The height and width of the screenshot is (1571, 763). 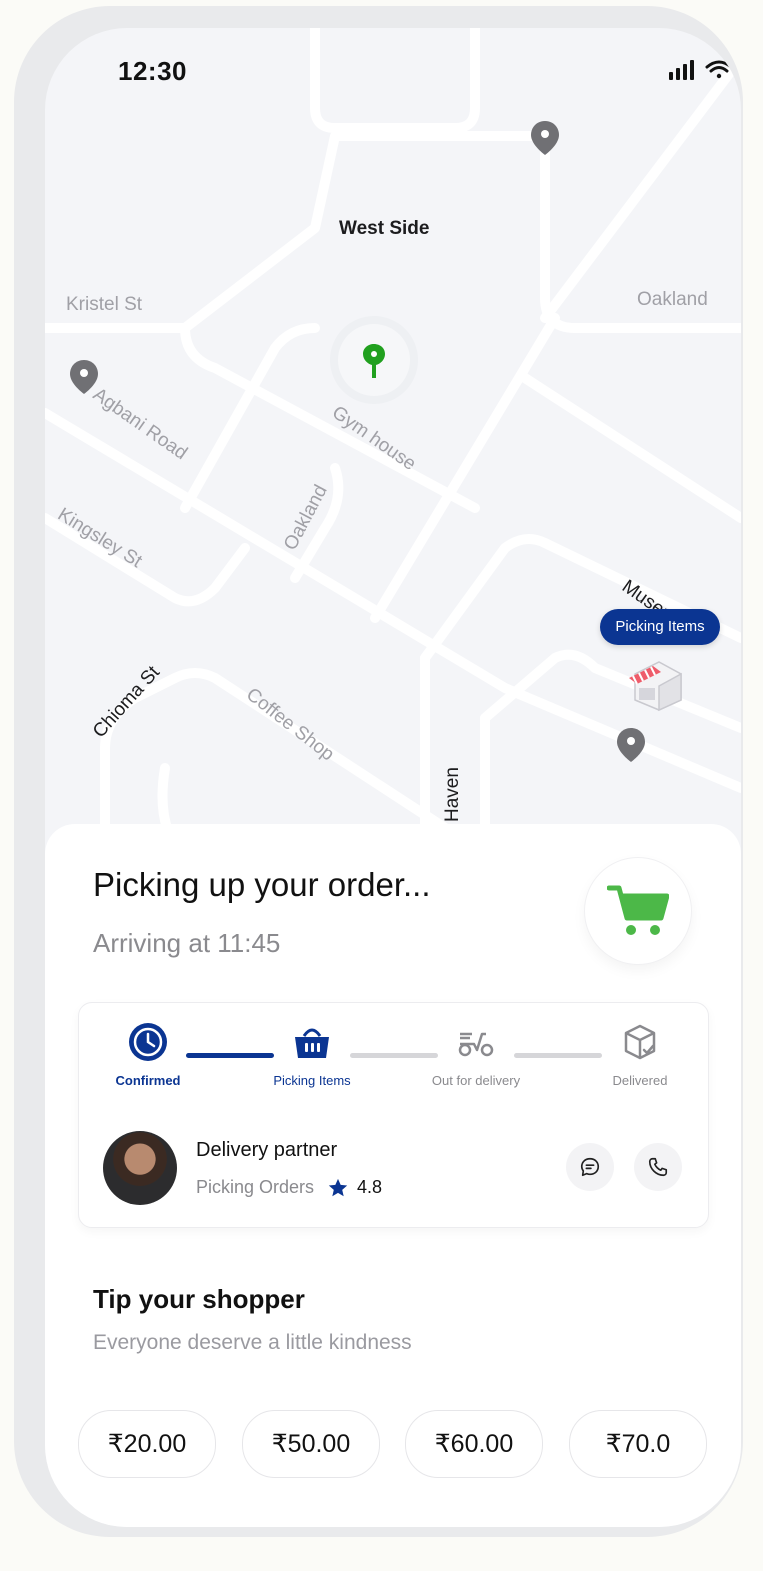 What do you see at coordinates (638, 1444) in the screenshot?
I see `tip-option-button: ₹70.0` at bounding box center [638, 1444].